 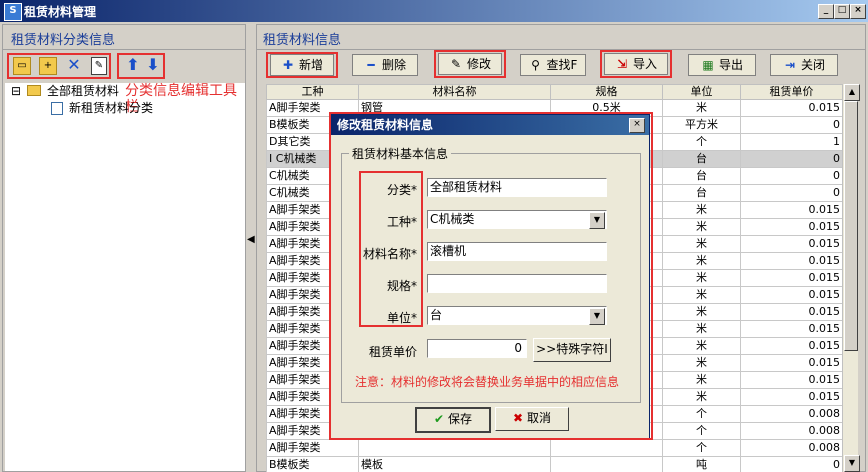 I want to click on app-icon: S, so click(x=13, y=12).